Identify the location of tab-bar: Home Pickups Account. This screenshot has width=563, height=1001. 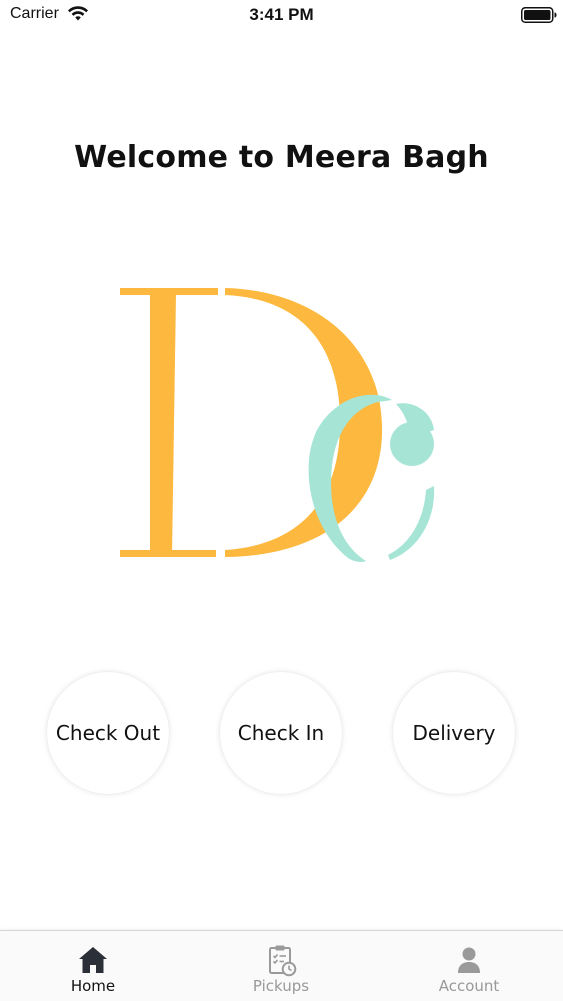
(281, 965).